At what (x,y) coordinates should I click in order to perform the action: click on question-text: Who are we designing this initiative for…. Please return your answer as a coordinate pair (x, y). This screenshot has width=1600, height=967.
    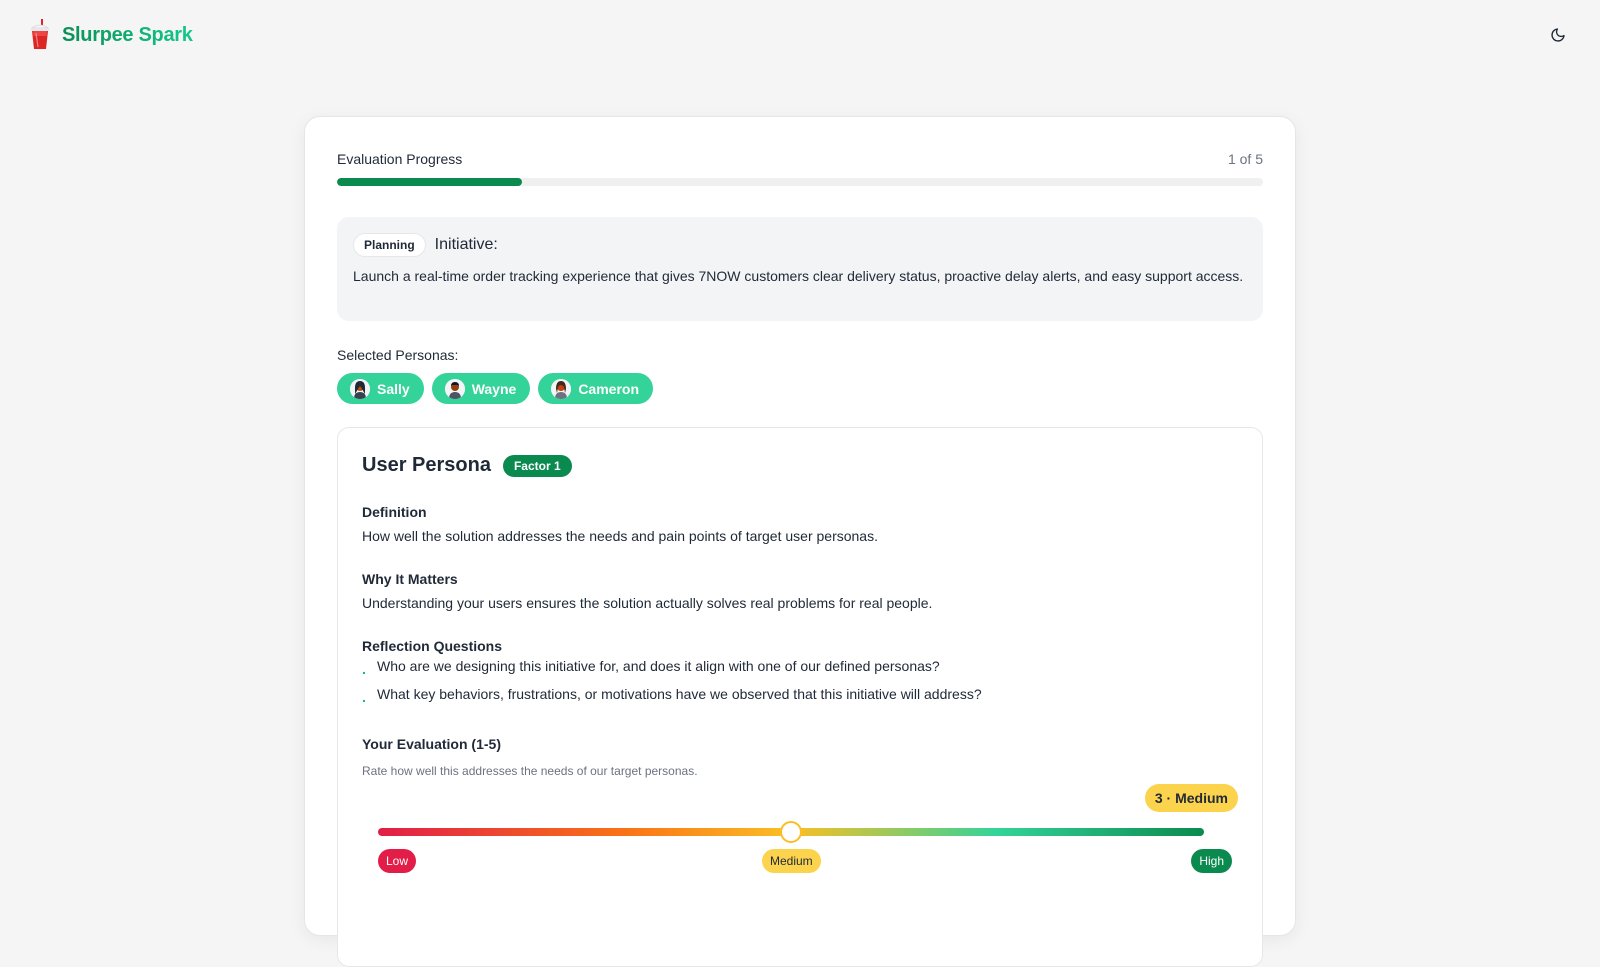
    Looking at the image, I should click on (658, 666).